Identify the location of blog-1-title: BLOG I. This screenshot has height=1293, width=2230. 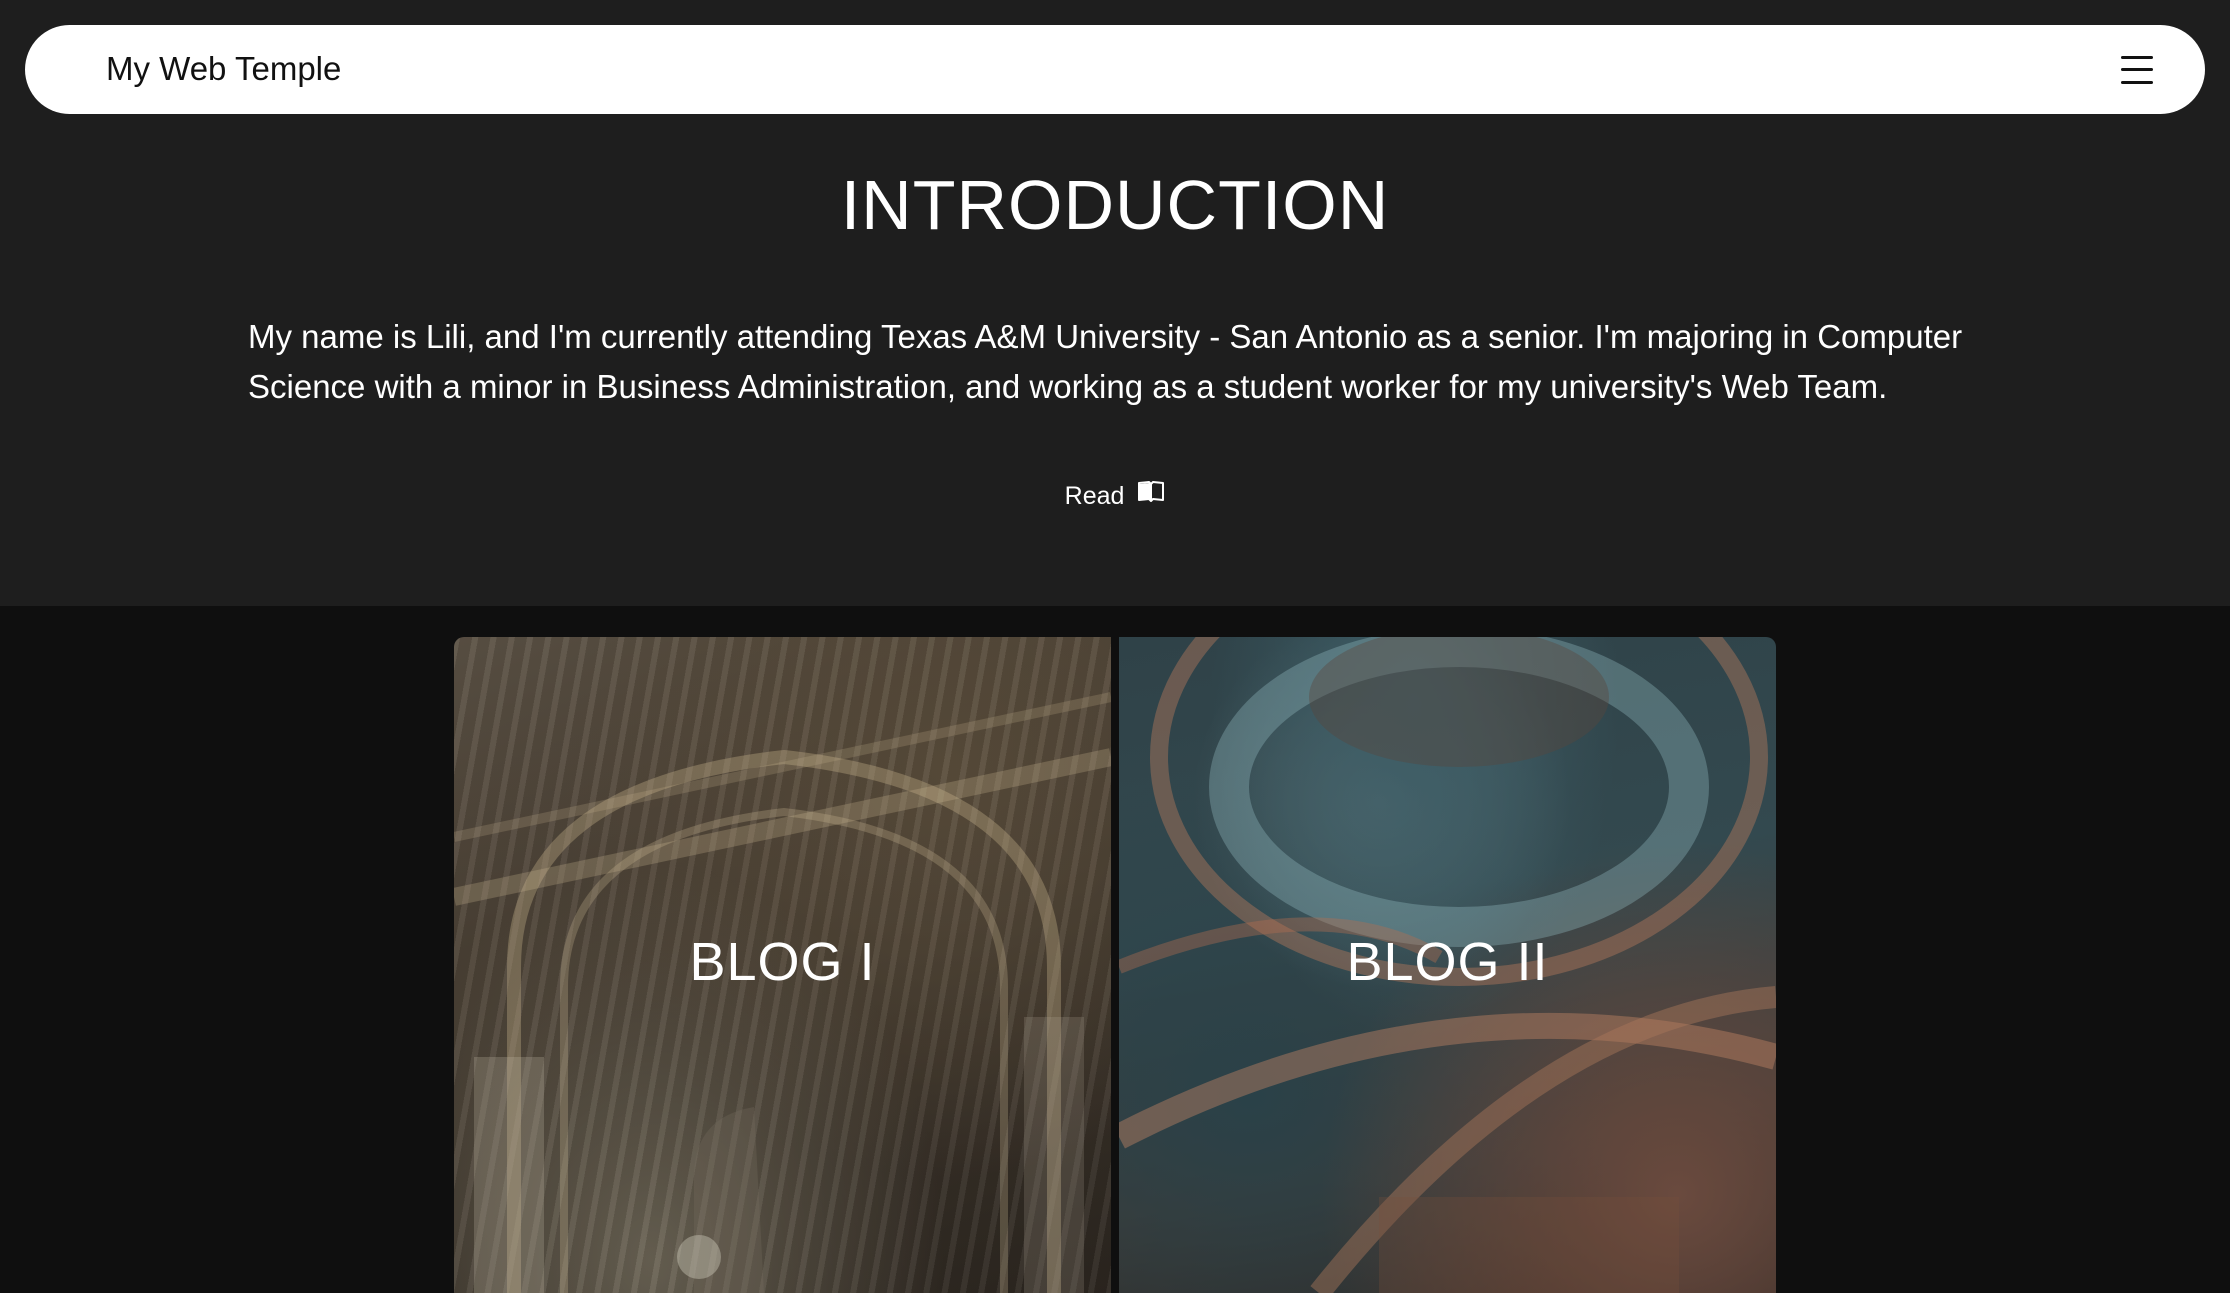
(782, 962).